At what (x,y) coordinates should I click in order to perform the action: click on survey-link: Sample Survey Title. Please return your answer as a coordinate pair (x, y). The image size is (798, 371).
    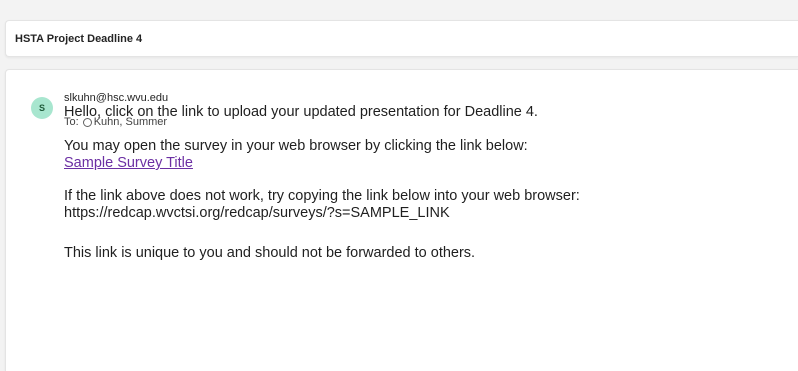
    Looking at the image, I should click on (128, 163).